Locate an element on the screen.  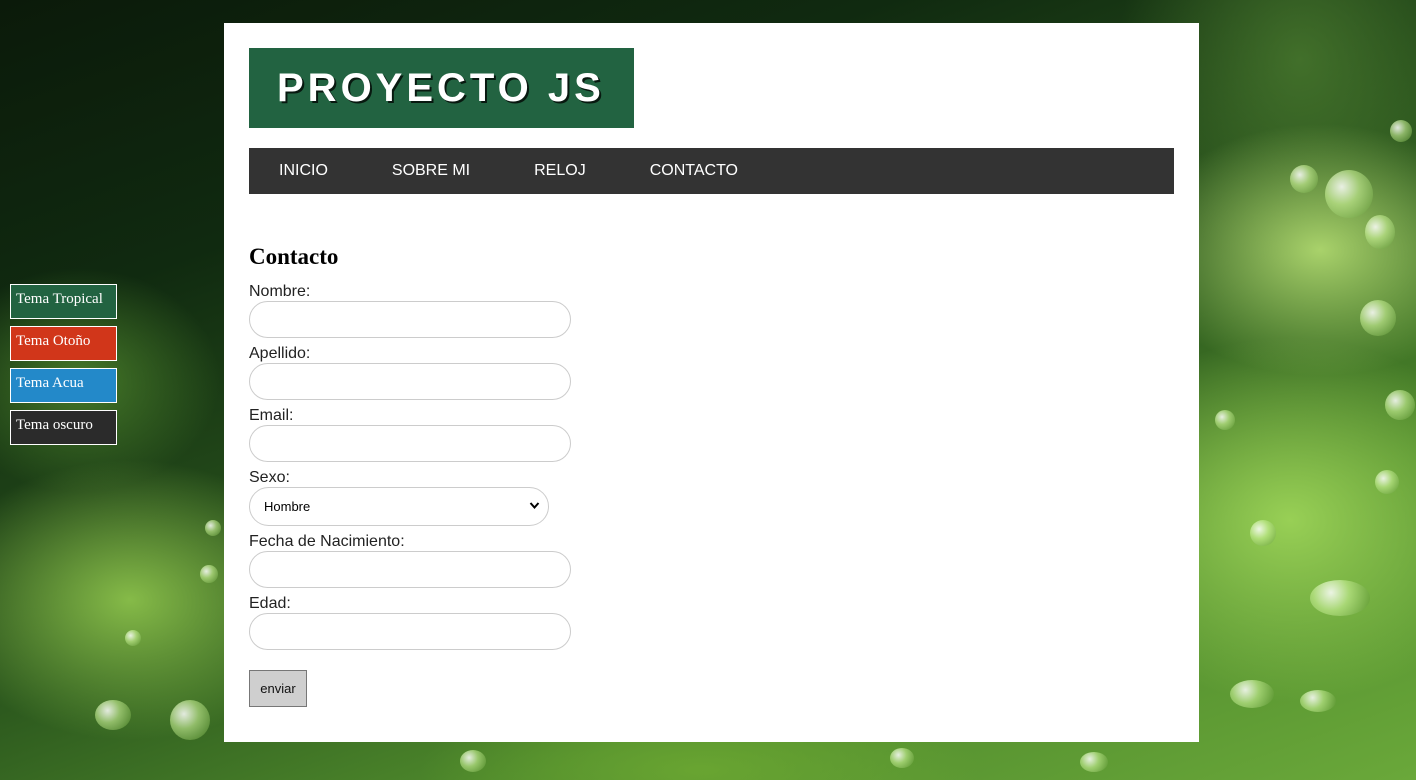
theme-oscuro-button: Tema oscuro is located at coordinates (63, 427).